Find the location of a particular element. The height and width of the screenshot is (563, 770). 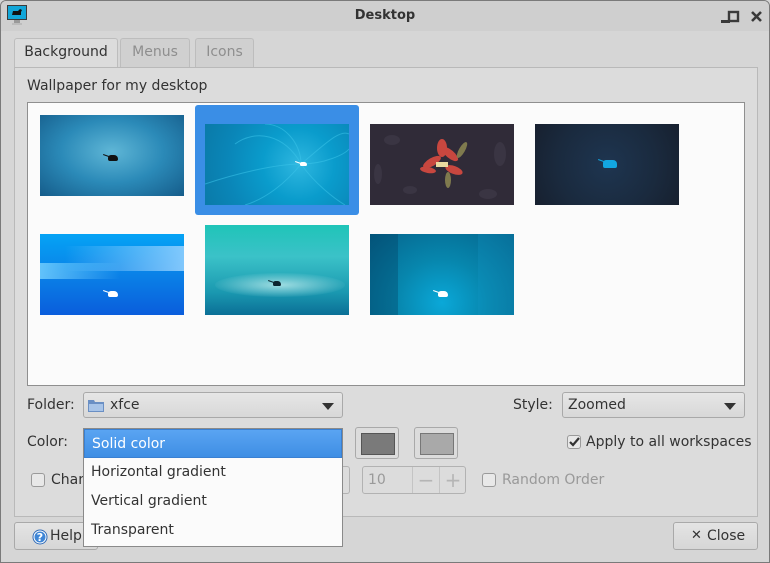

tab-menus: Menus is located at coordinates (155, 52).